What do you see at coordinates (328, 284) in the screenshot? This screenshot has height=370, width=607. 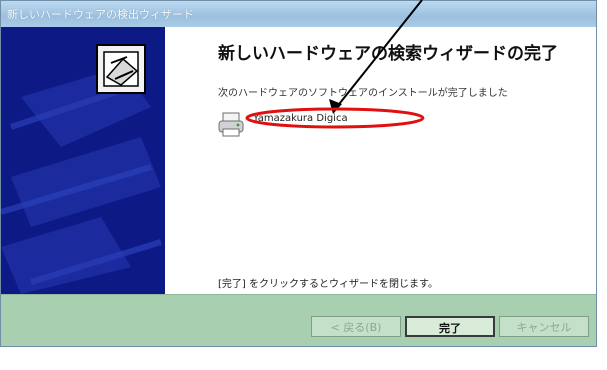 I see `finish-instruction: [完了] をクリックするとウィザードを閉じます。` at bounding box center [328, 284].